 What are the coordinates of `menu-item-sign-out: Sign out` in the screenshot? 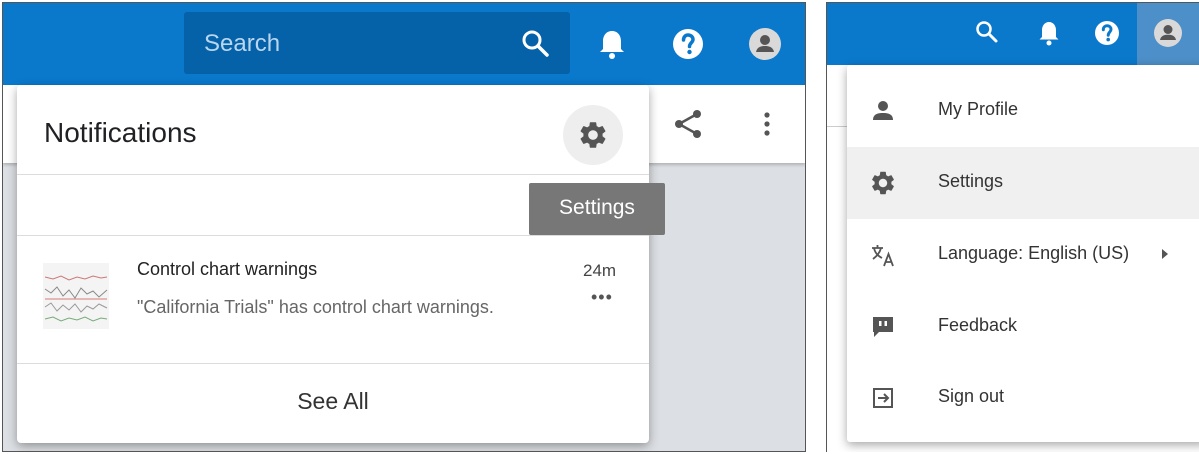 It's located at (1023, 398).